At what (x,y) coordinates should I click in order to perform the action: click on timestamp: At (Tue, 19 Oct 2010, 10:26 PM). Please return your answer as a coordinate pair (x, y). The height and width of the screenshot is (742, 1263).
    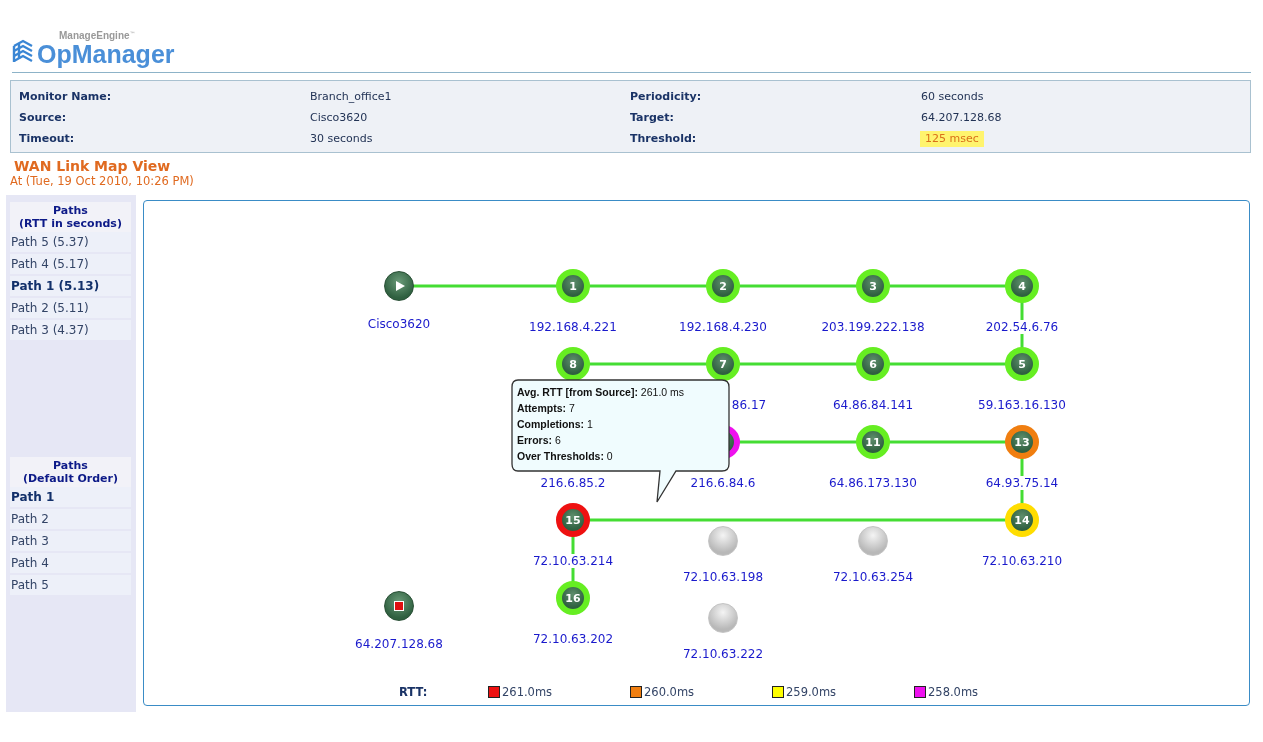
    Looking at the image, I should click on (102, 181).